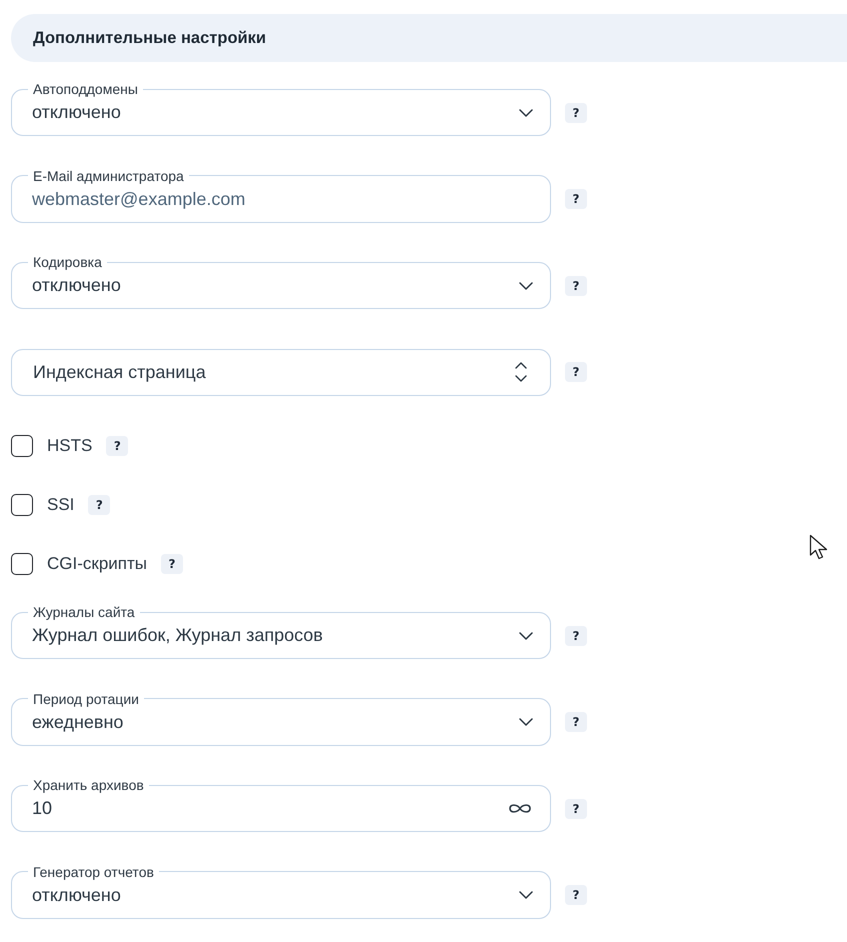 This screenshot has height=942, width=847. What do you see at coordinates (119, 372) in the screenshot?
I see `field-label: Индексная страница` at bounding box center [119, 372].